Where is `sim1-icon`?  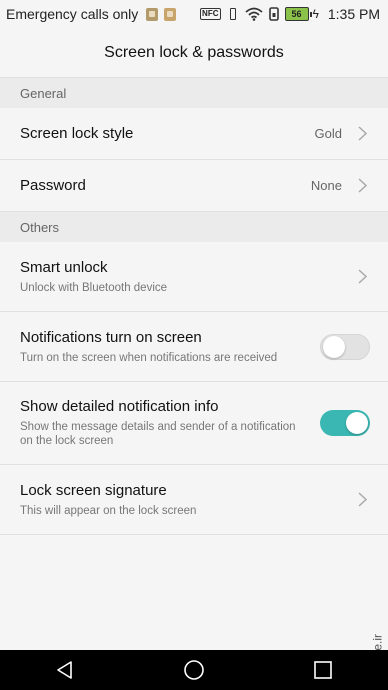
sim1-icon is located at coordinates (152, 14).